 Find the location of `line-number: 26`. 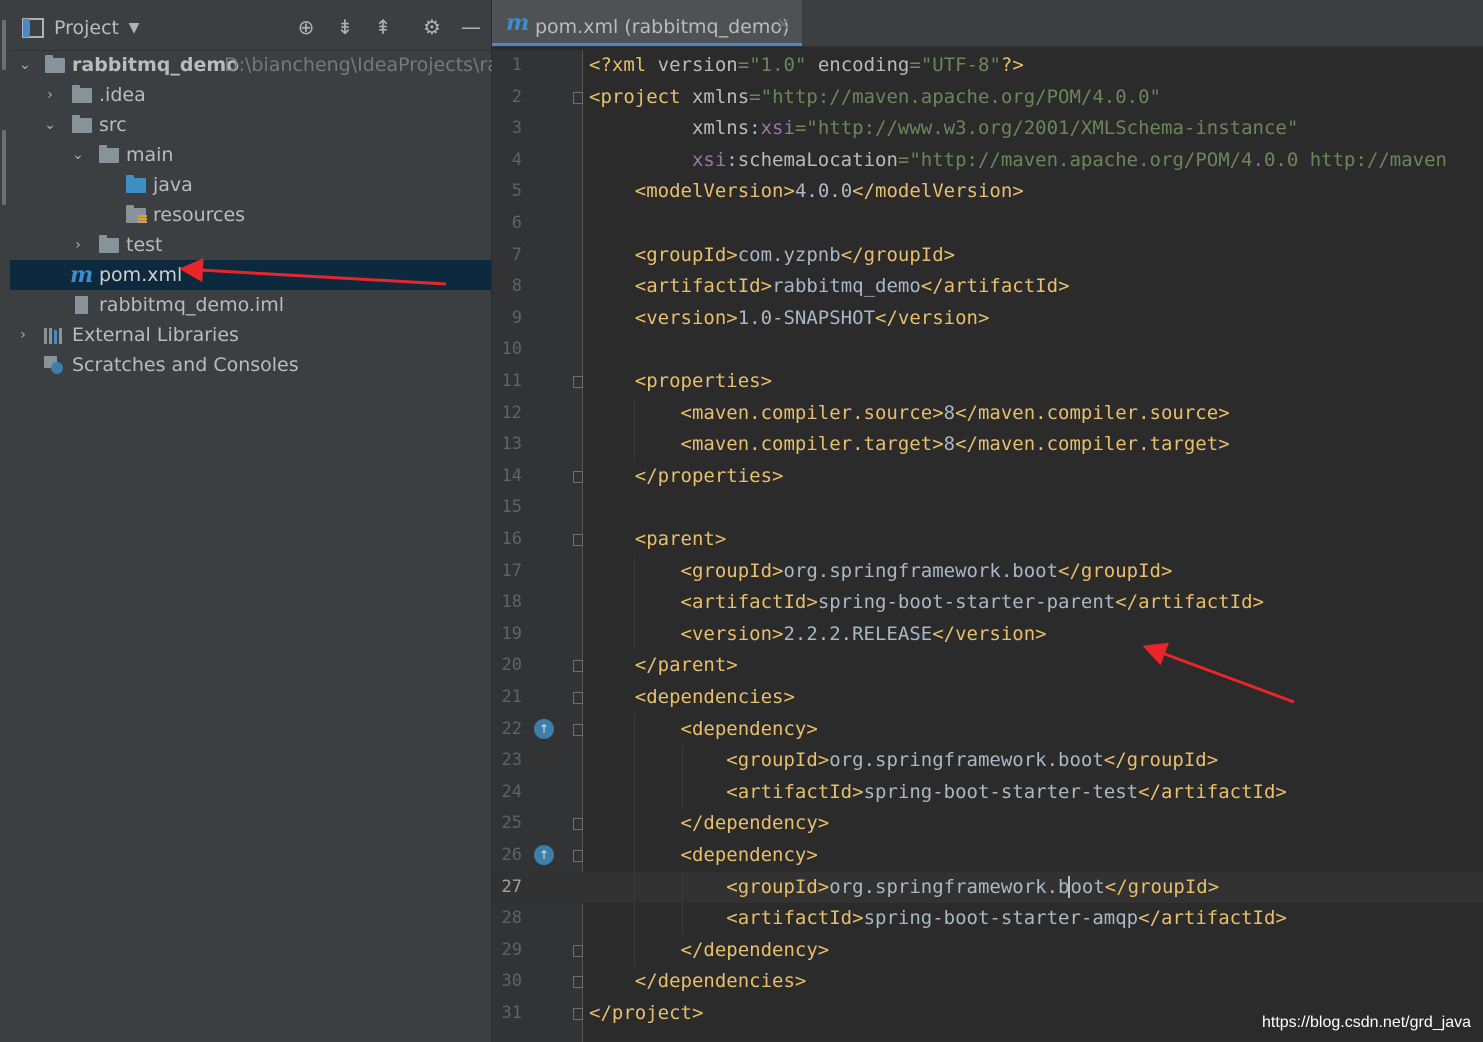

line-number: 26 is located at coordinates (511, 855).